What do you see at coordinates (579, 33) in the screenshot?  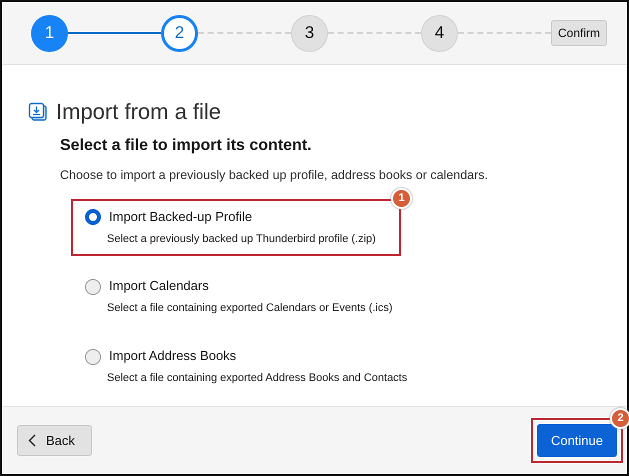 I see `confirm-button: Confirm` at bounding box center [579, 33].